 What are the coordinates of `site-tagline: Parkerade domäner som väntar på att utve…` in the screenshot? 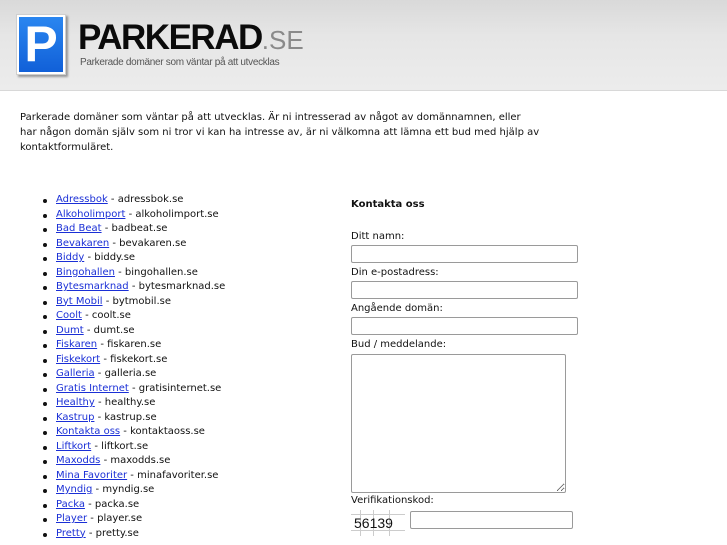 It's located at (180, 62).